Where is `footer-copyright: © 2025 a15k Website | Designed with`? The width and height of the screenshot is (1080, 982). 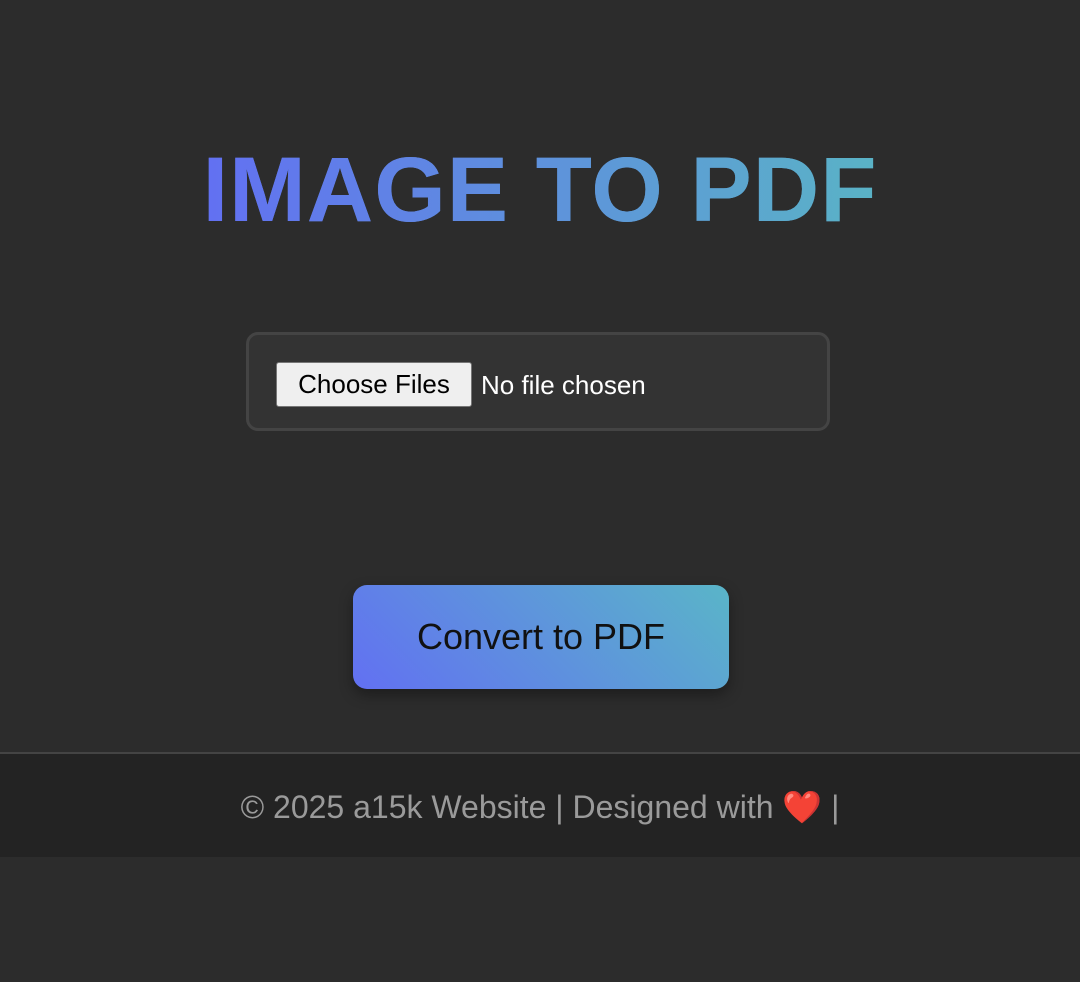
footer-copyright: © 2025 a15k Website | Designed with is located at coordinates (511, 807).